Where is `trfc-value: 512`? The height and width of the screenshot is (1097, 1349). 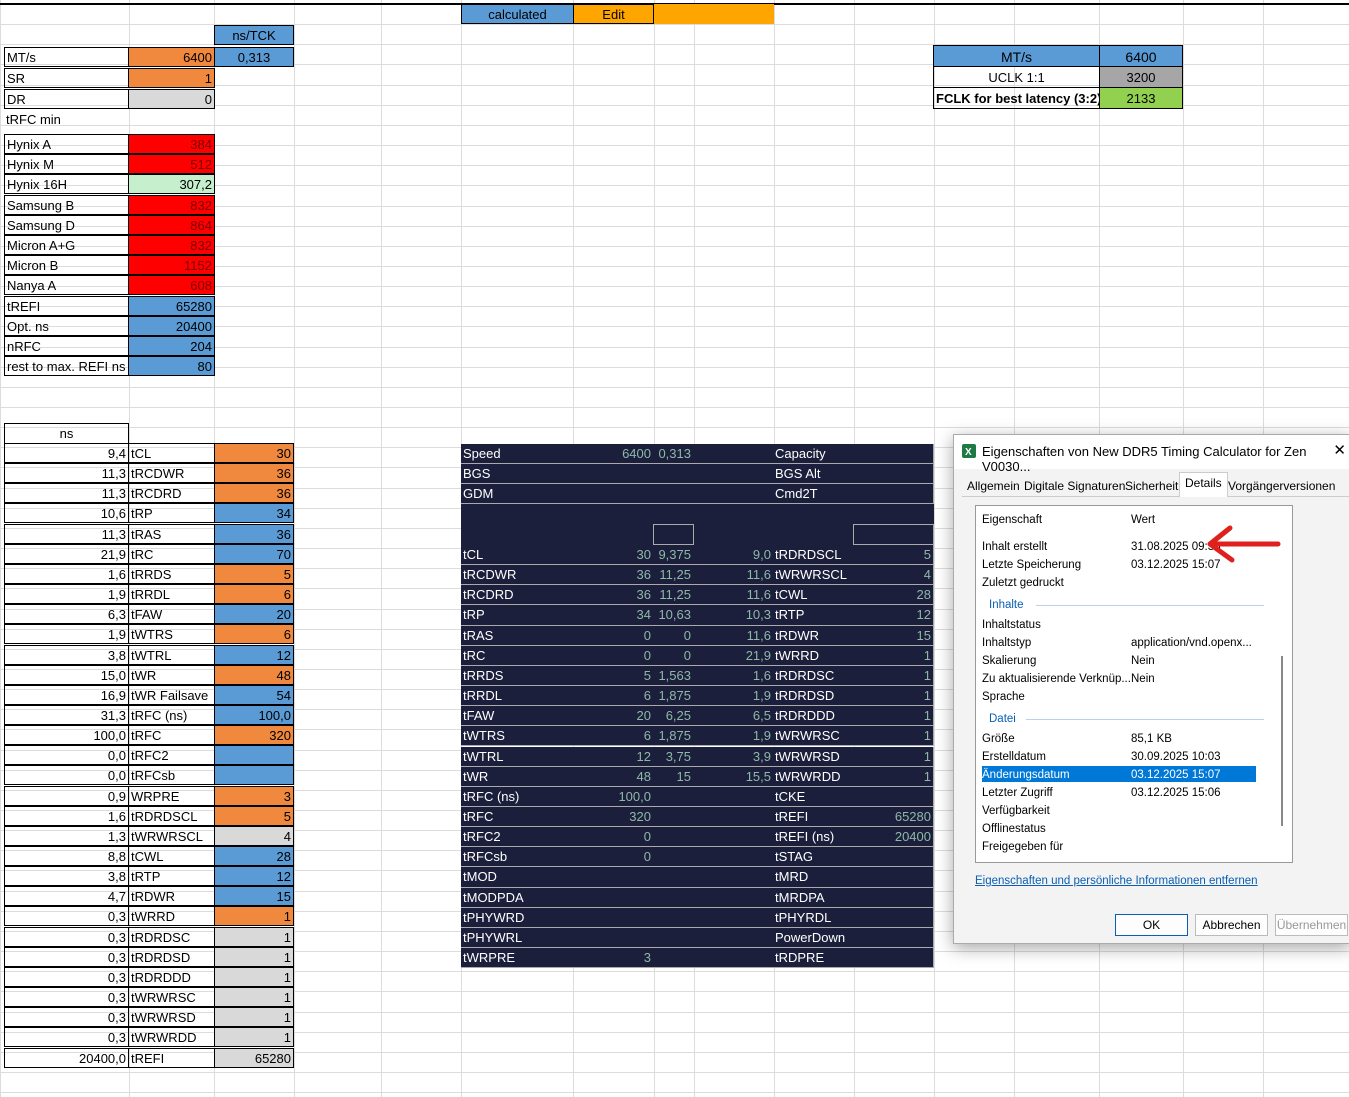 trfc-value: 512 is located at coordinates (171, 164).